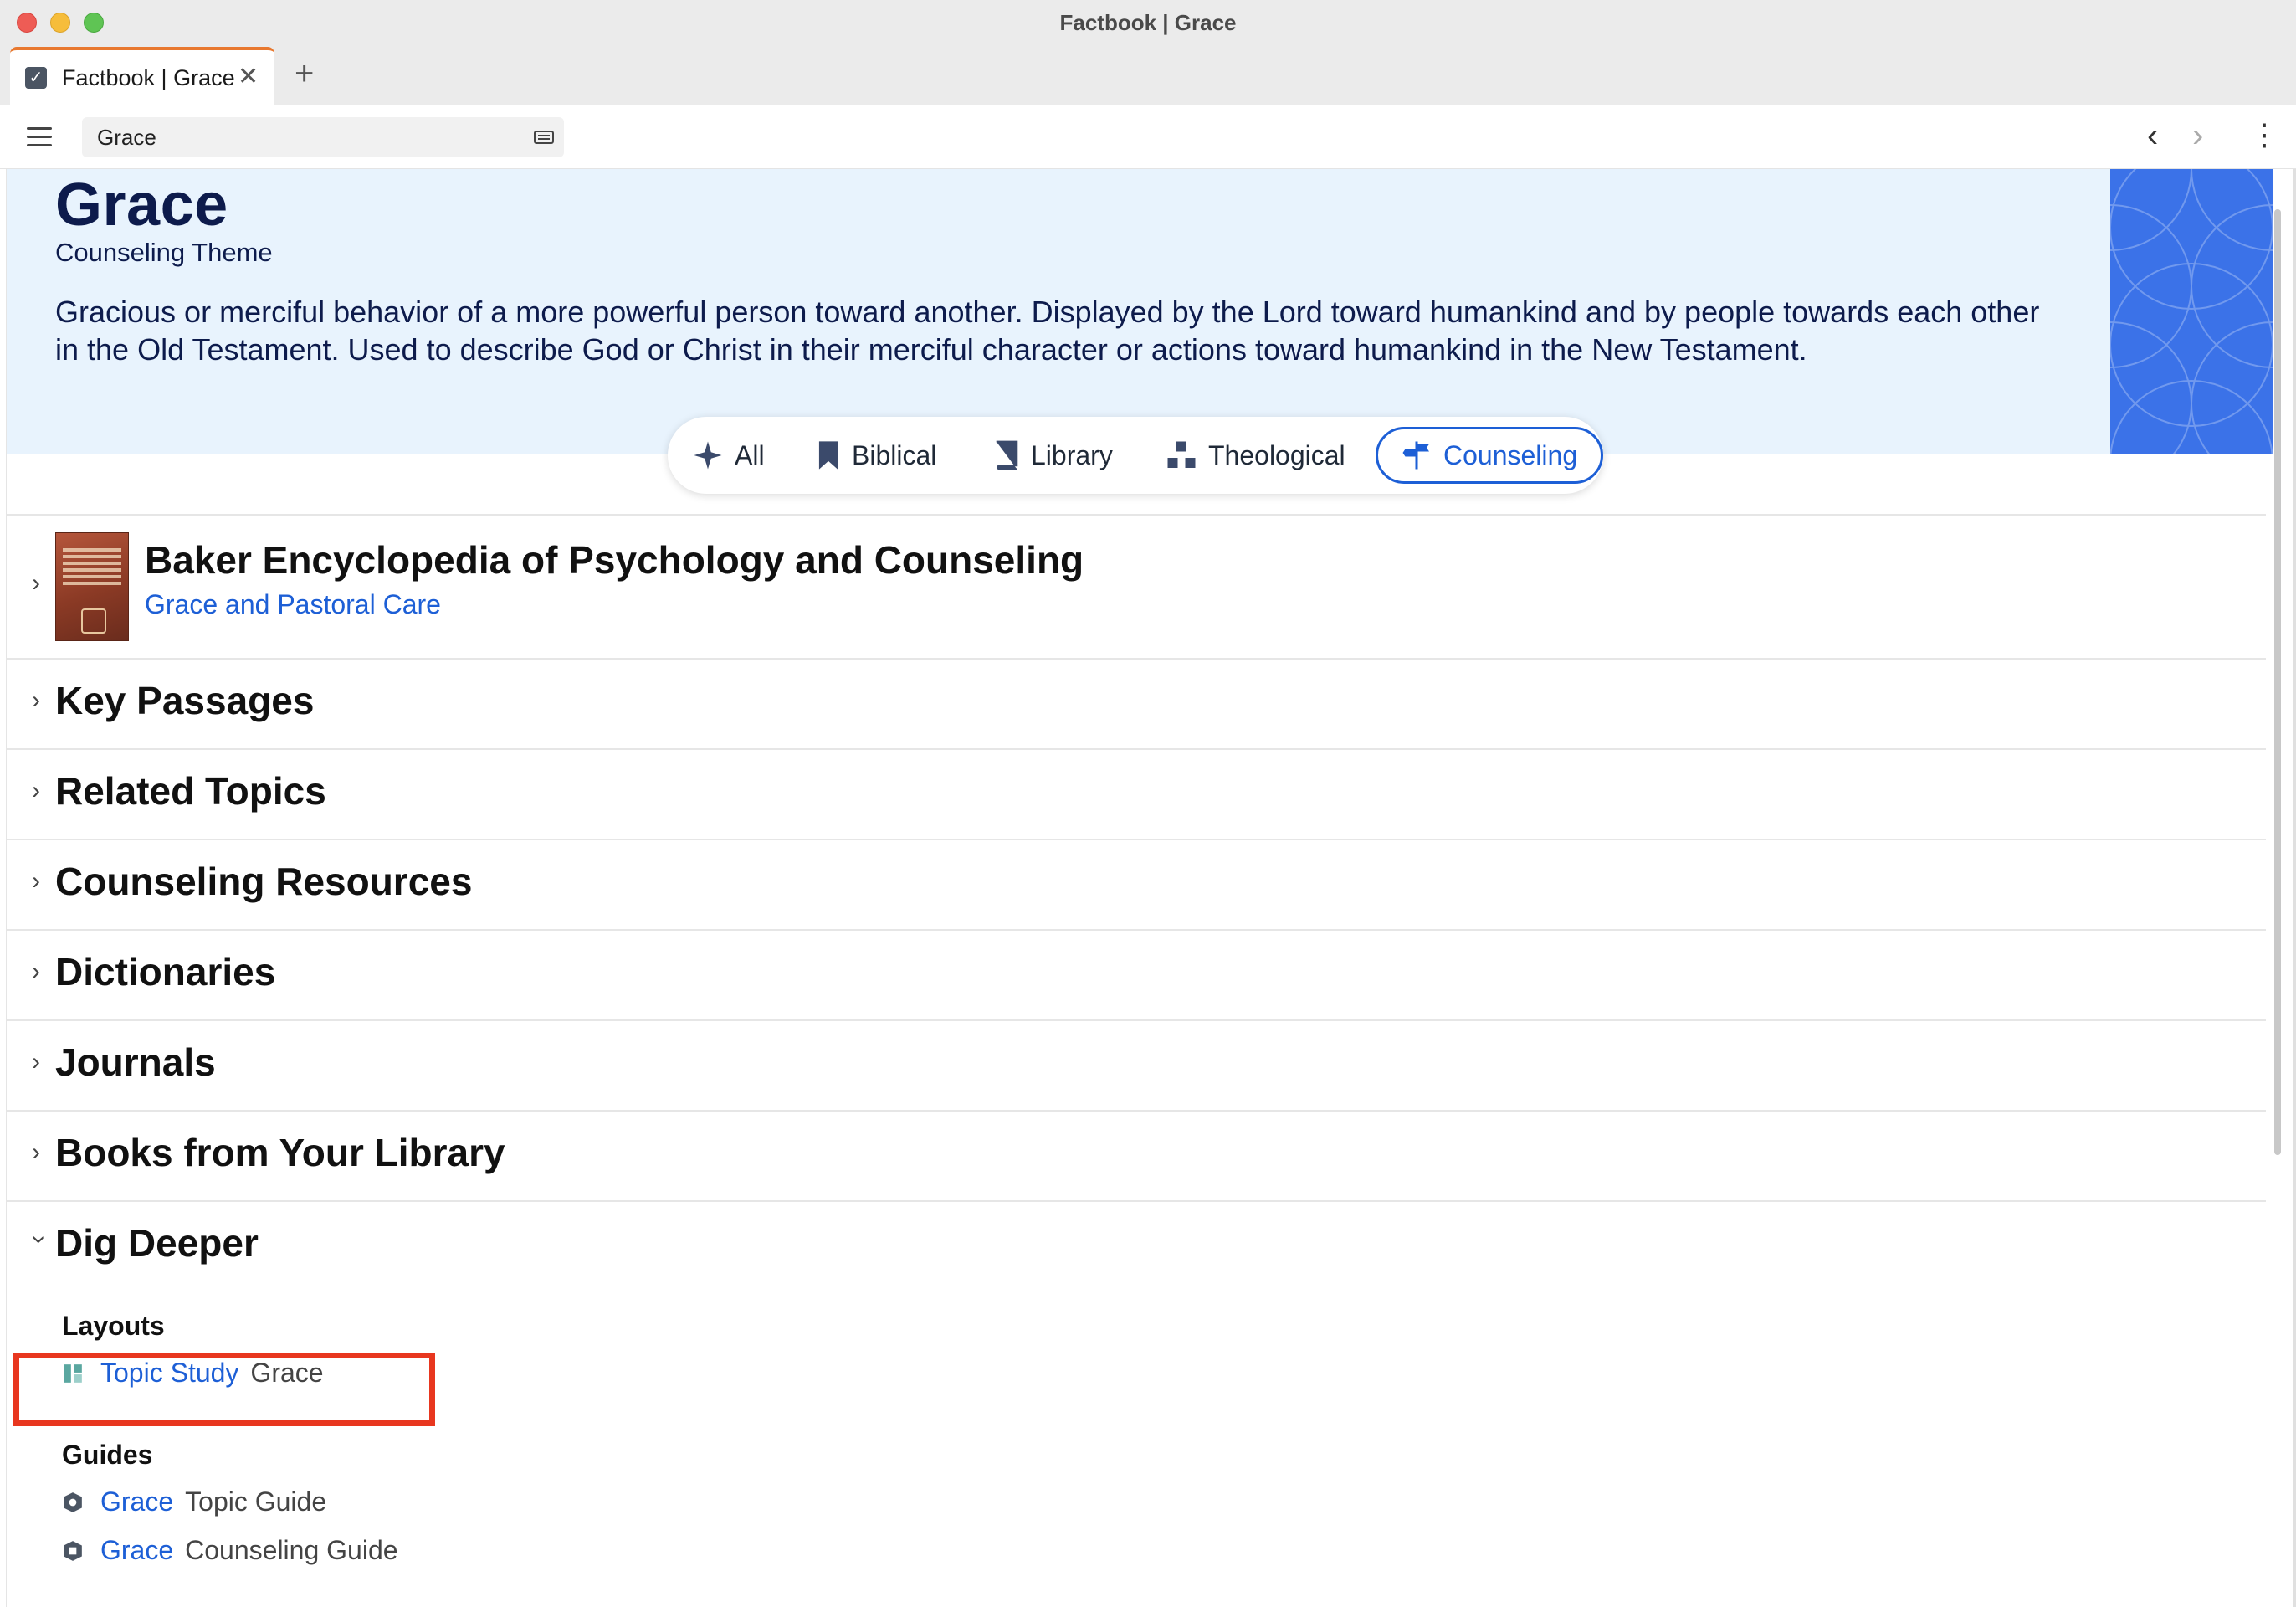 The height and width of the screenshot is (1607, 2296). Describe the element at coordinates (1181, 454) in the screenshot. I see `blocks-icon` at that location.